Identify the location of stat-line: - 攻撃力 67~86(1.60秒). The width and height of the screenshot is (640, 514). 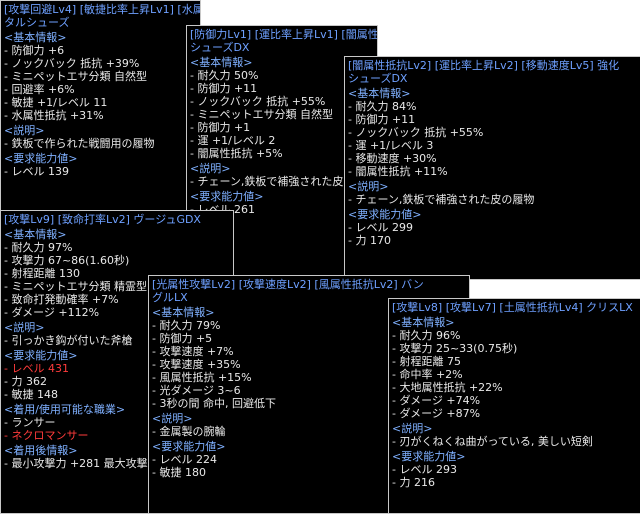
(67, 260).